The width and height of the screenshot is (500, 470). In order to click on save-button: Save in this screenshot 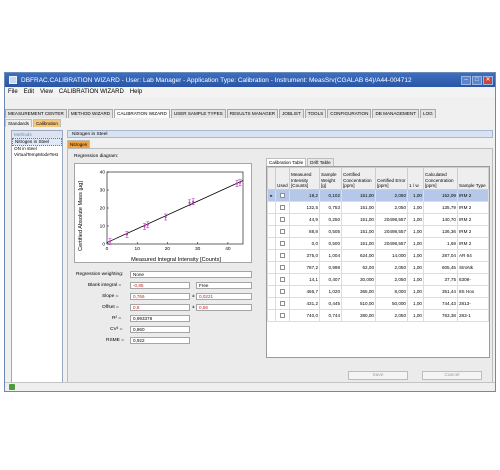, I will do `click(378, 375)`.